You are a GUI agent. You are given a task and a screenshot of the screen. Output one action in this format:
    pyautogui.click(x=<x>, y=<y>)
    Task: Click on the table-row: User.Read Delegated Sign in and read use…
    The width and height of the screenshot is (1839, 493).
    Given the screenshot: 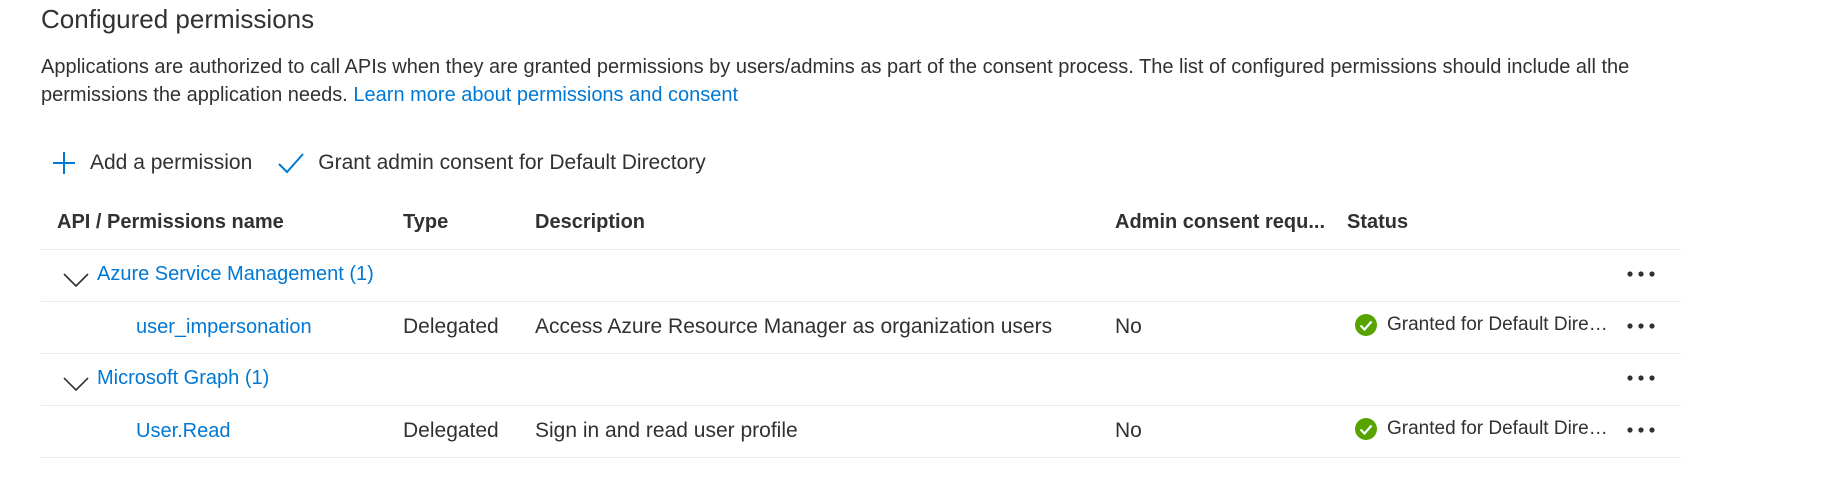 What is the action you would take?
    pyautogui.click(x=861, y=432)
    